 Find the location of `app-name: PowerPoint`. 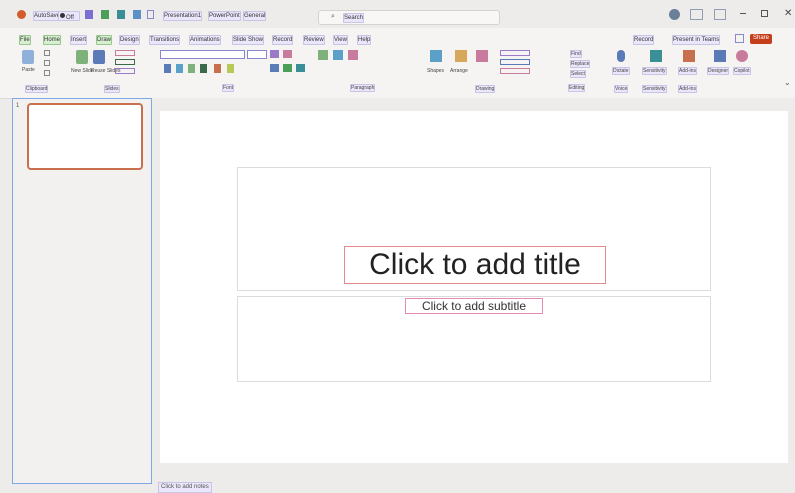

app-name: PowerPoint is located at coordinates (224, 16).